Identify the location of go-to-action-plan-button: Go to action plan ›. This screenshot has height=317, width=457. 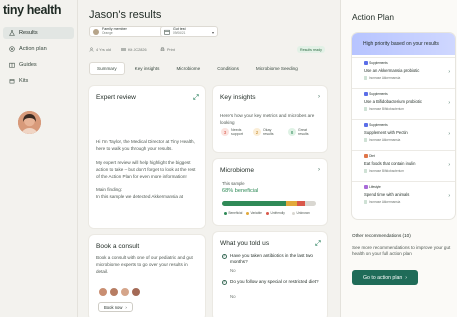
(385, 277).